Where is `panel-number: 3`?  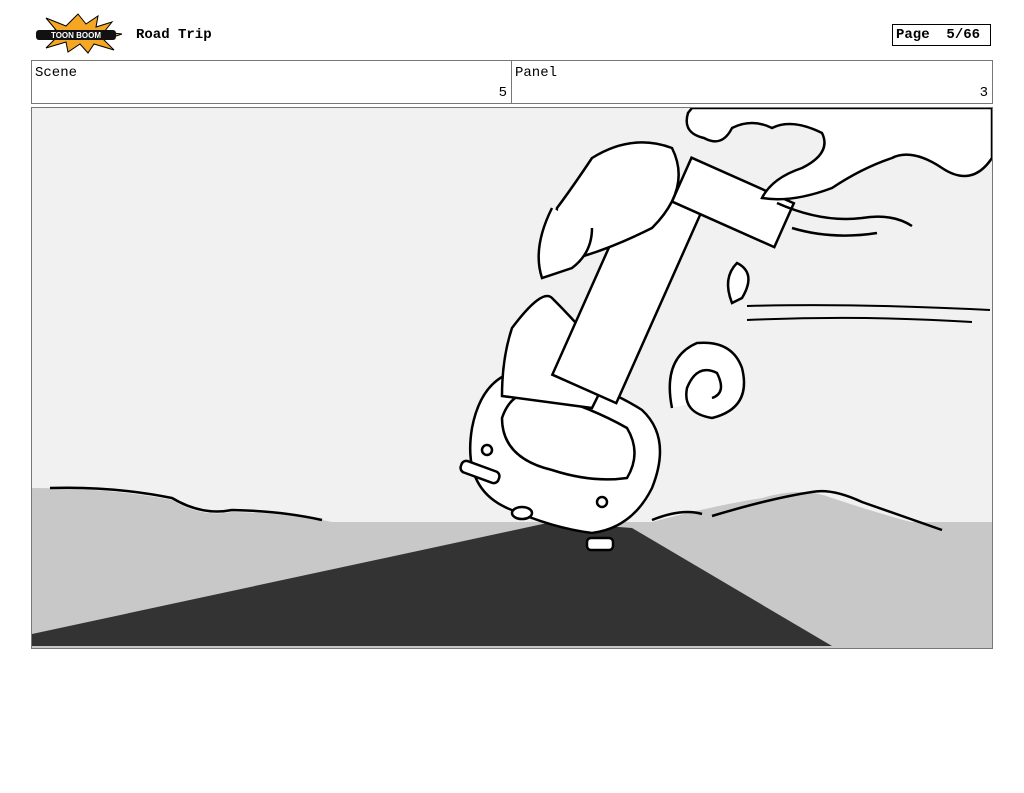 panel-number: 3 is located at coordinates (983, 93).